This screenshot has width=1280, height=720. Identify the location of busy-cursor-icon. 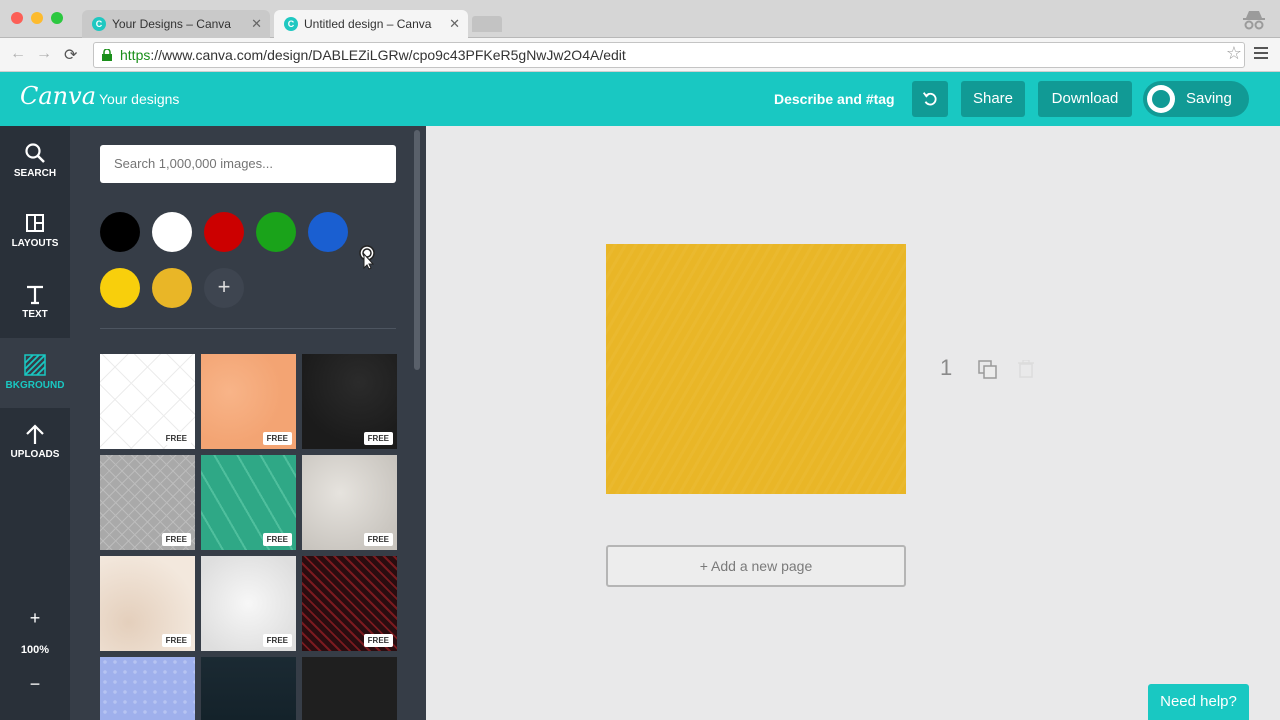
(367, 257).